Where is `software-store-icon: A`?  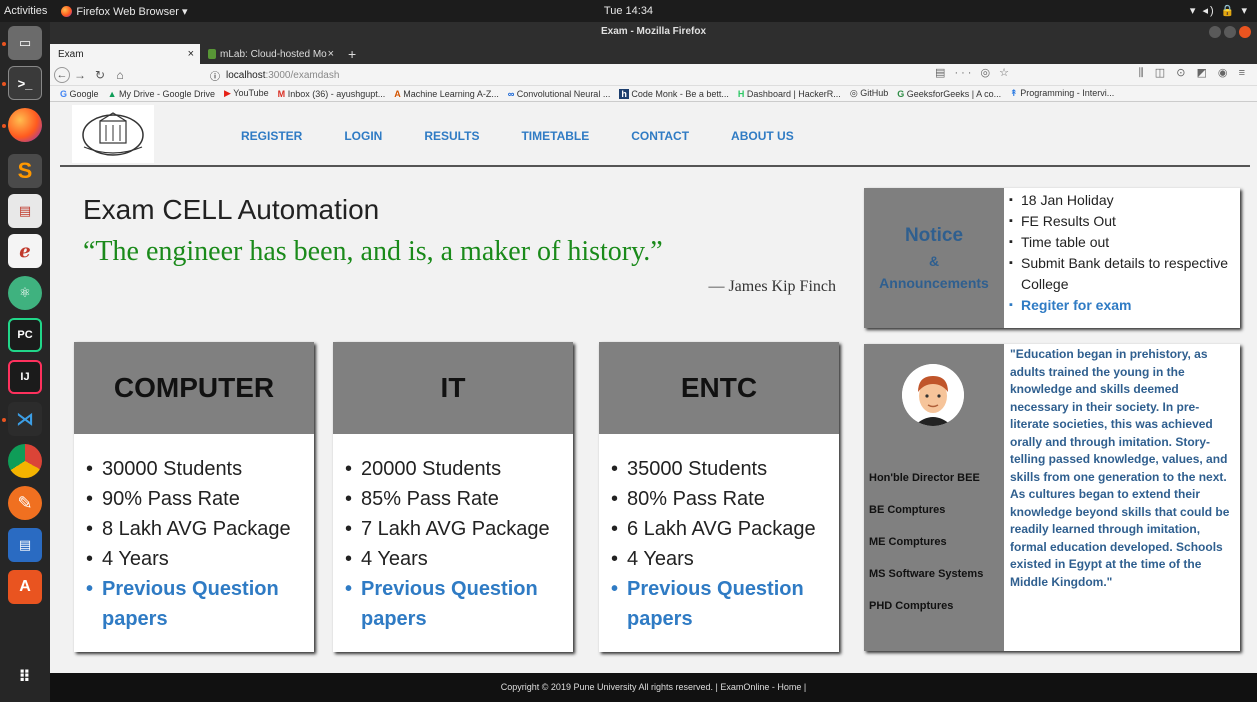 software-store-icon: A is located at coordinates (25, 587).